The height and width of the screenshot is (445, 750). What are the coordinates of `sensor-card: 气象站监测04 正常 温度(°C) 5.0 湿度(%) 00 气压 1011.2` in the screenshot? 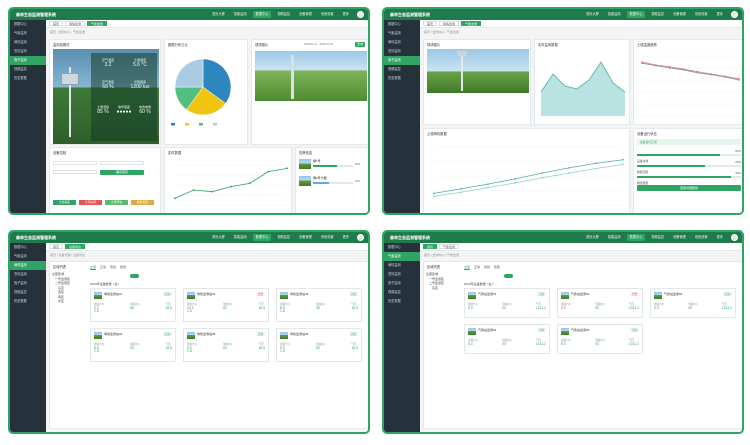 It's located at (507, 339).